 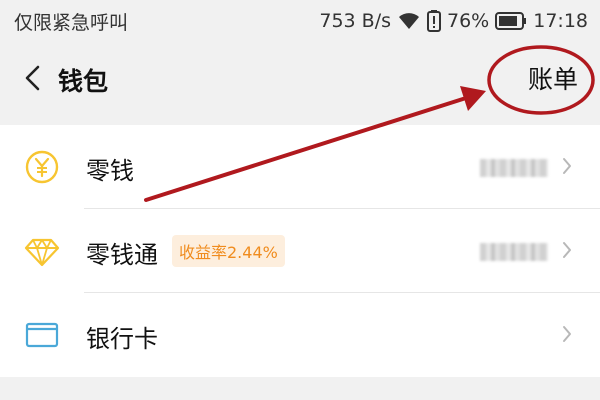 I want to click on network-speed: 753 B/s, so click(x=355, y=21).